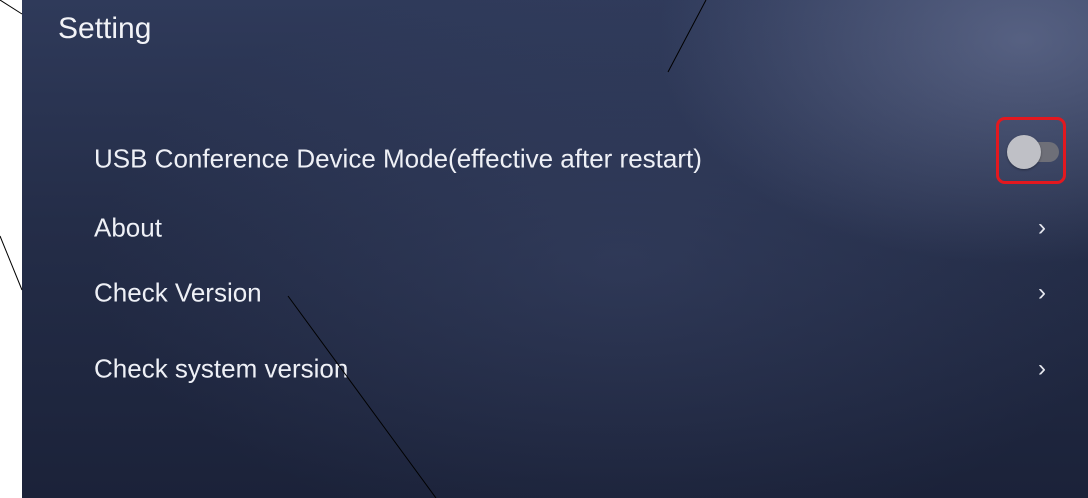 This screenshot has height=498, width=1088. Describe the element at coordinates (11, 263) in the screenshot. I see `callout-line-left` at that location.